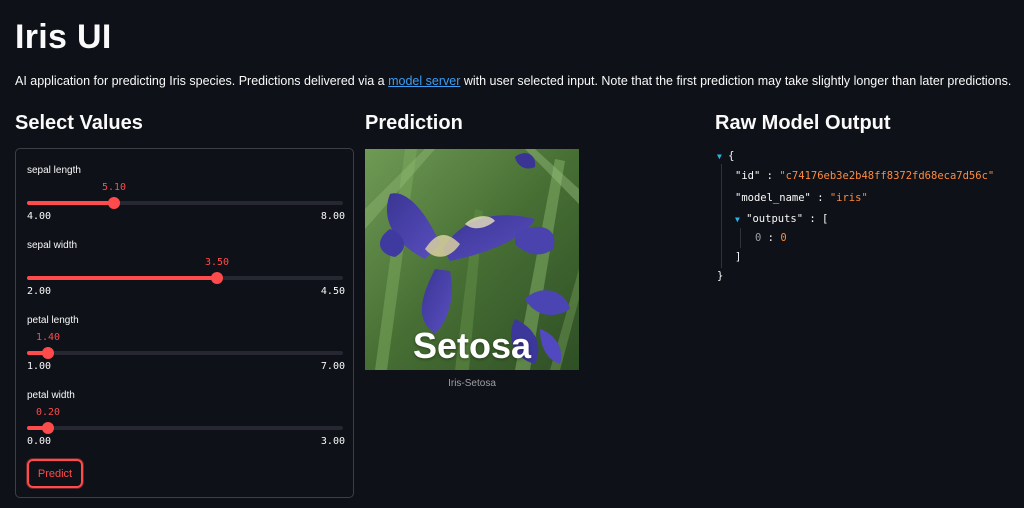 The image size is (1024, 508). Describe the element at coordinates (472, 383) in the screenshot. I see `prediction-caption: Iris-Setosa` at that location.